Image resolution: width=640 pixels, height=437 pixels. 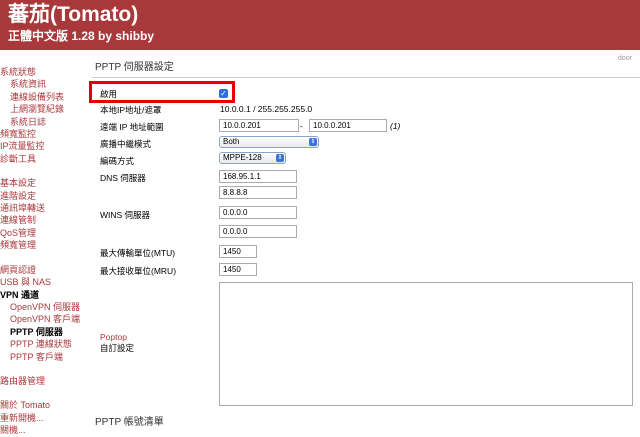 What do you see at coordinates (266, 109) in the screenshot?
I see `local-ip-value: 10.0.0.1 / 255.255.255.0` at bounding box center [266, 109].